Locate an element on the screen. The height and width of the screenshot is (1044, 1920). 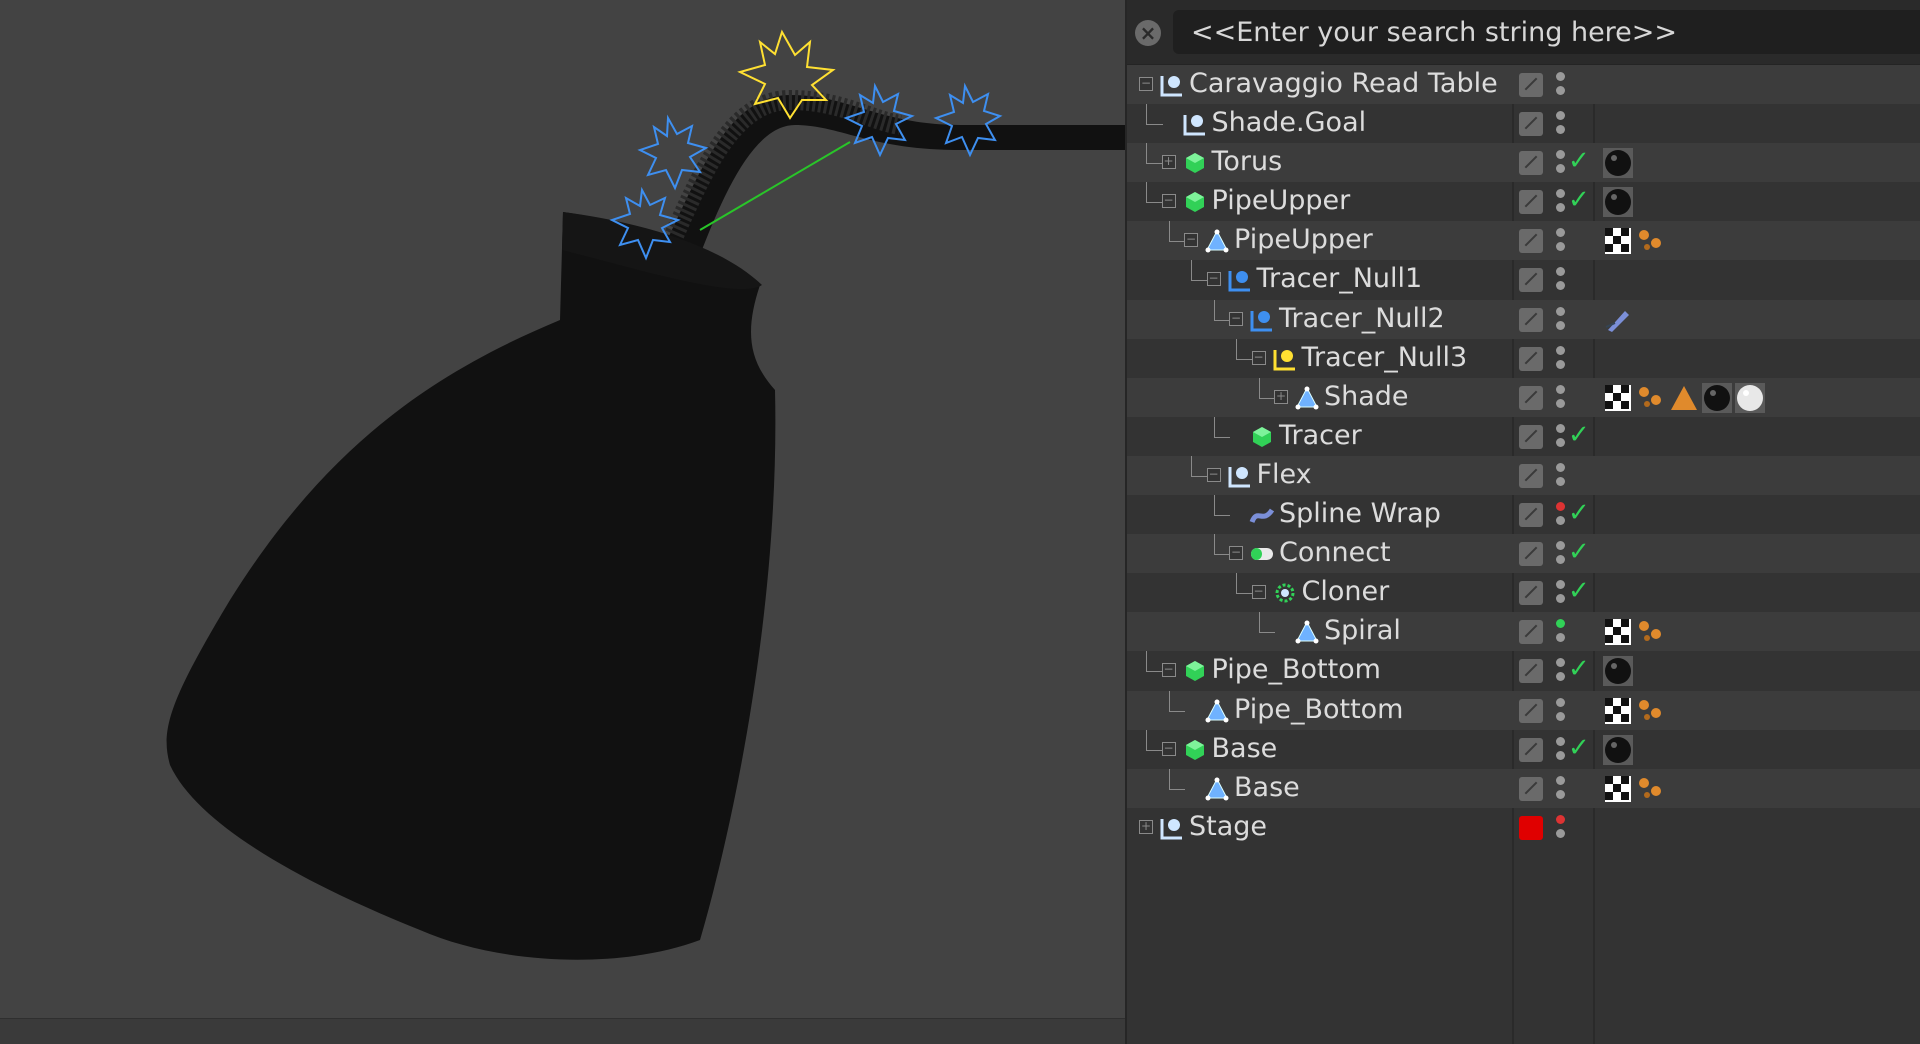
object-row: Pipe_Bottom is located at coordinates (1523, 710).